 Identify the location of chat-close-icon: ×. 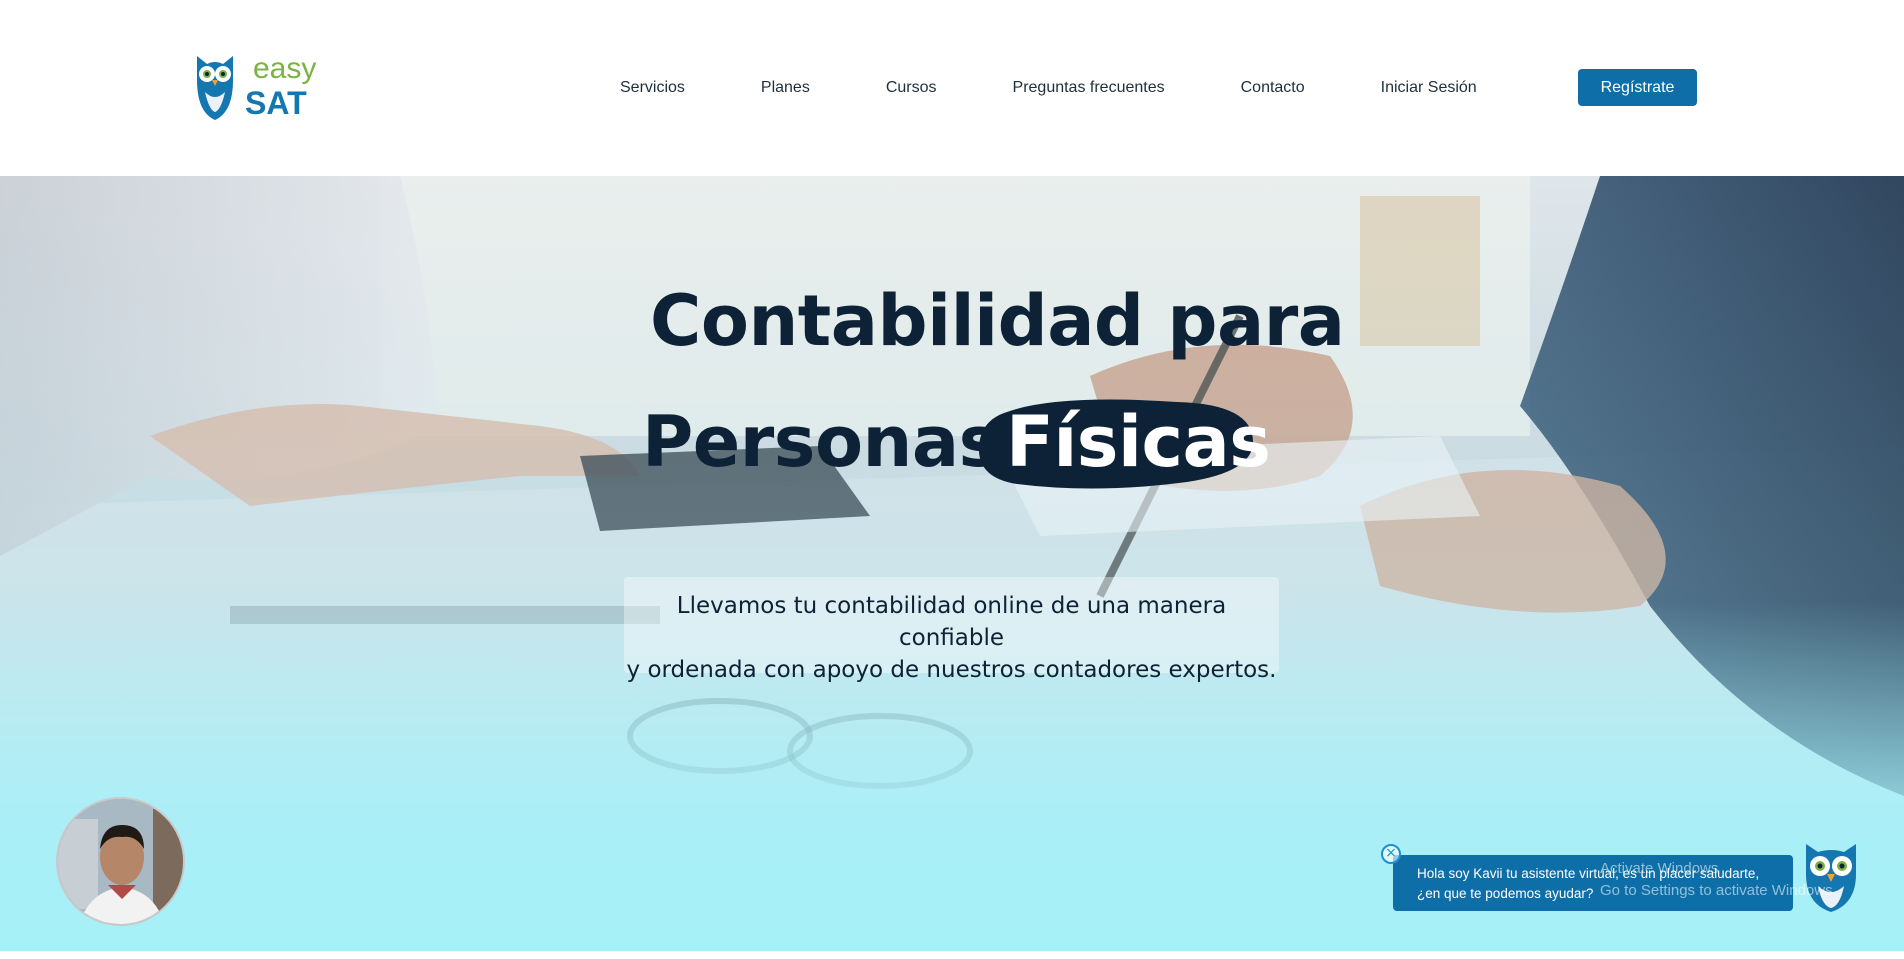
(1391, 854).